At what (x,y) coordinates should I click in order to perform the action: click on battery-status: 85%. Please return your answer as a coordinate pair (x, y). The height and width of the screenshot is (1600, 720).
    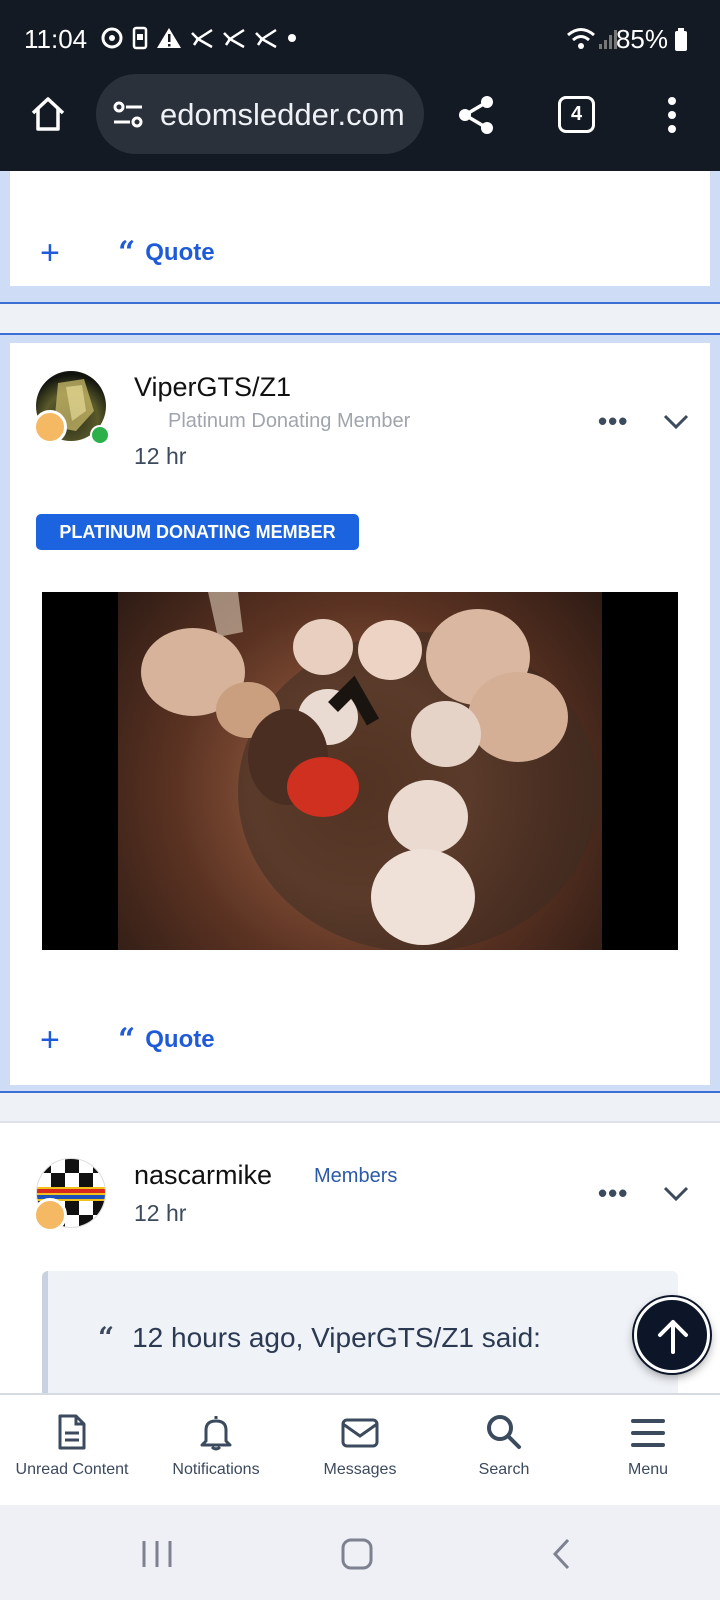
    Looking at the image, I should click on (652, 39).